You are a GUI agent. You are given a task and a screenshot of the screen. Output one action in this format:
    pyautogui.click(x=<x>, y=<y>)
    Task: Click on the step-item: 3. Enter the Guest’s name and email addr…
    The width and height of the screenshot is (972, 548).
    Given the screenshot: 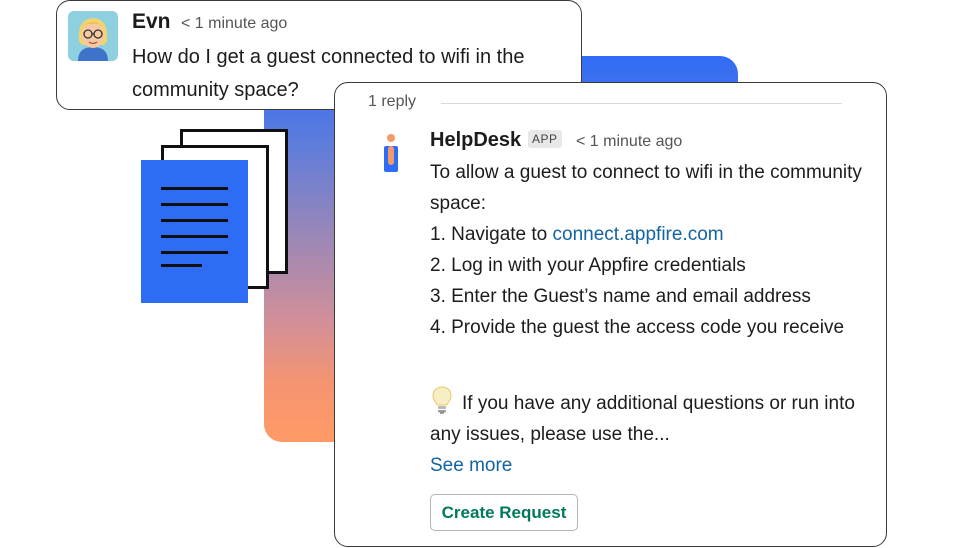 What is the action you would take?
    pyautogui.click(x=620, y=296)
    